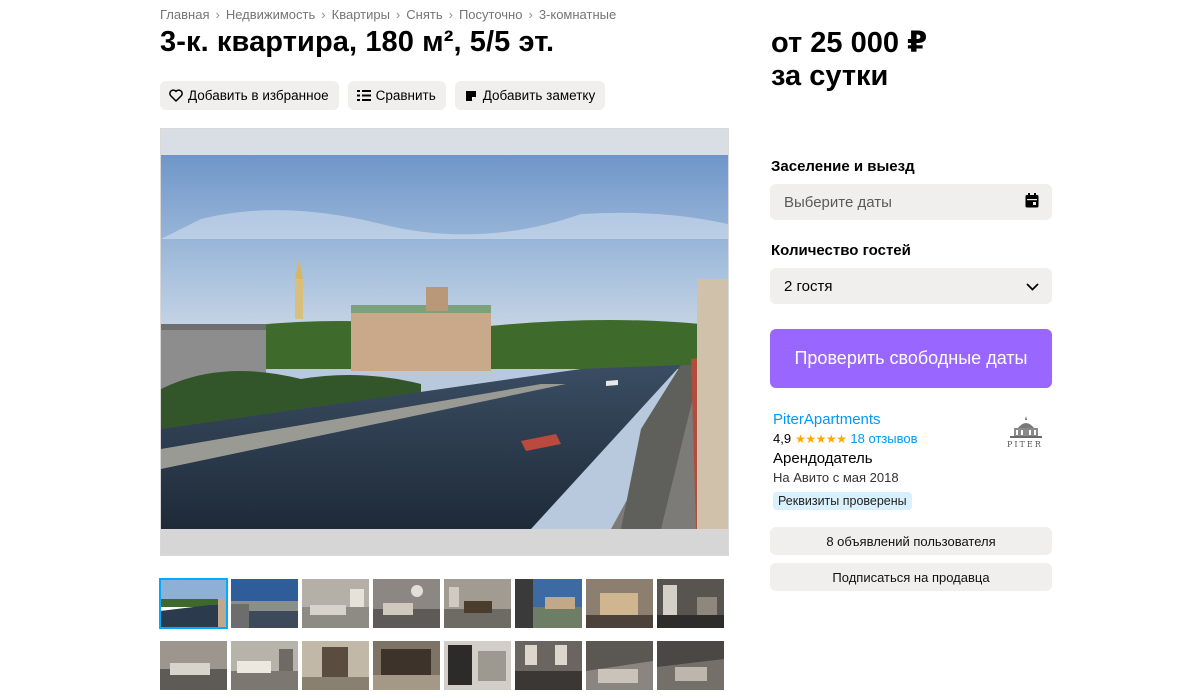 Image resolution: width=1200 pixels, height=698 pixels. Describe the element at coordinates (836, 477) in the screenshot. I see `seller-since: На Авито с мая 2018` at that location.